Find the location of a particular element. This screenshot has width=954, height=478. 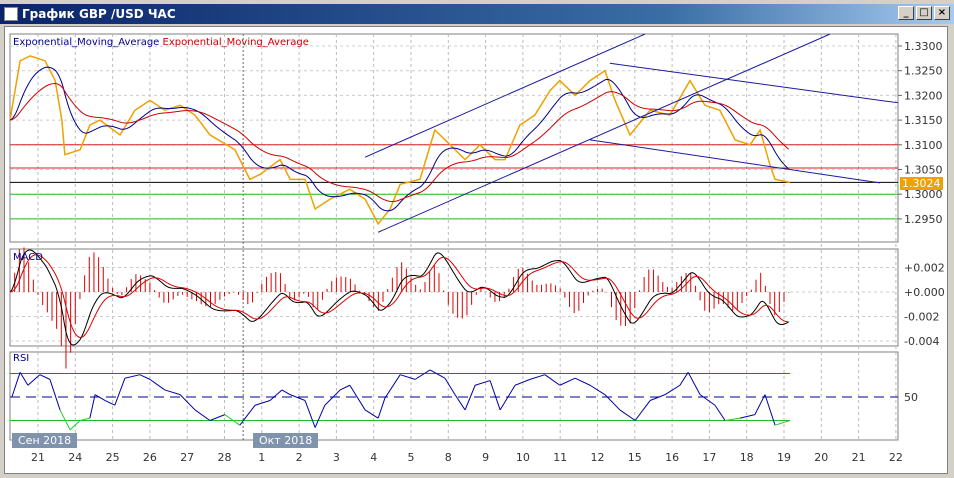

x-tick-label: 22 is located at coordinates (896, 457).